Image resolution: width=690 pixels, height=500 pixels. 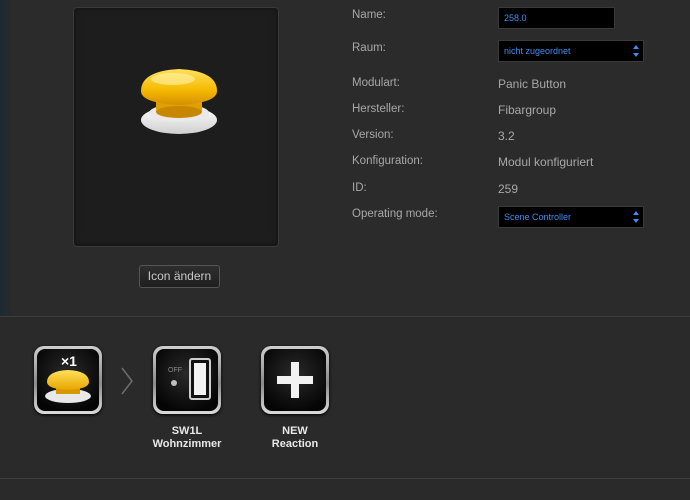 I want to click on switch-state-label: OFF, so click(x=175, y=370).